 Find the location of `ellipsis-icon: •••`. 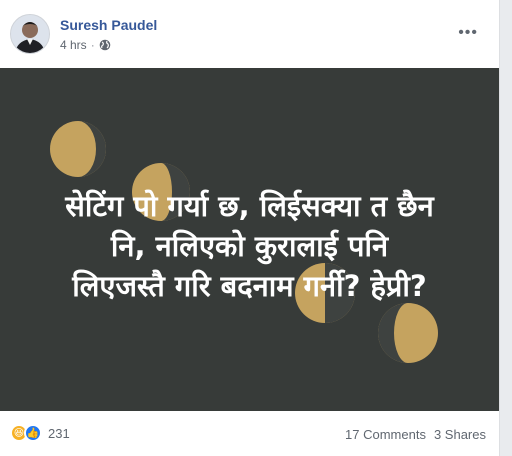

ellipsis-icon: ••• is located at coordinates (468, 33).